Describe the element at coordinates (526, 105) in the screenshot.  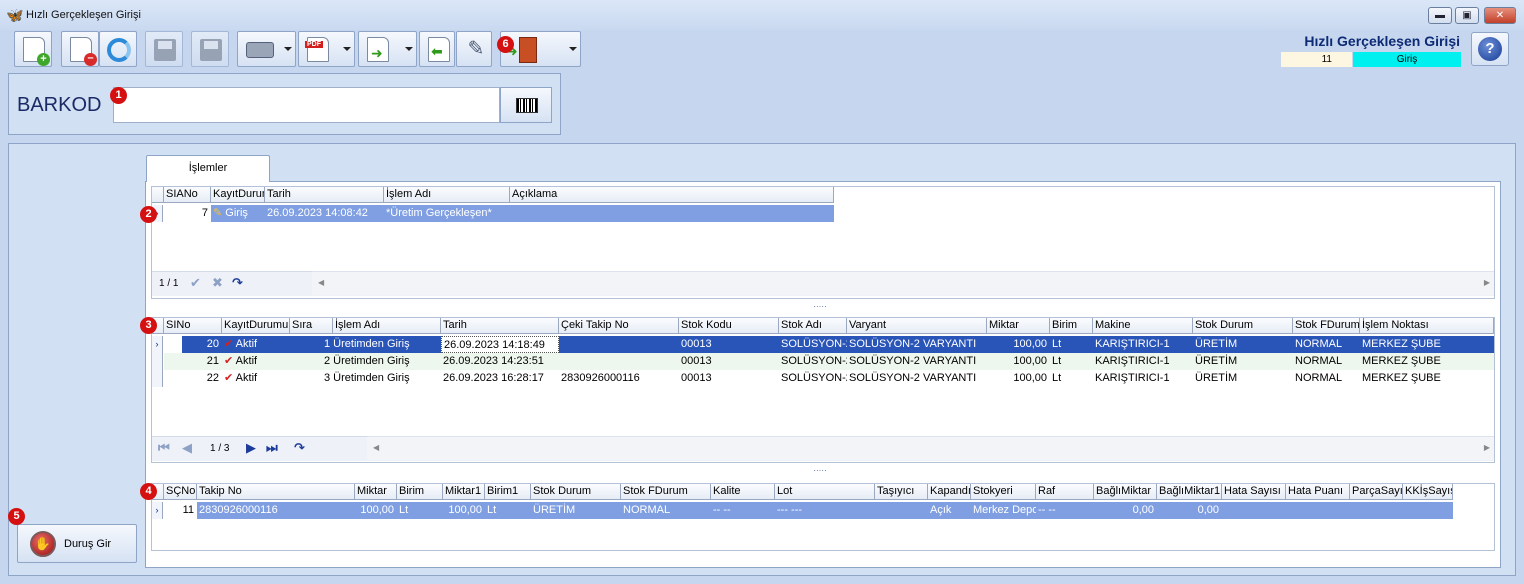
I see `barcode-scan-button` at that location.